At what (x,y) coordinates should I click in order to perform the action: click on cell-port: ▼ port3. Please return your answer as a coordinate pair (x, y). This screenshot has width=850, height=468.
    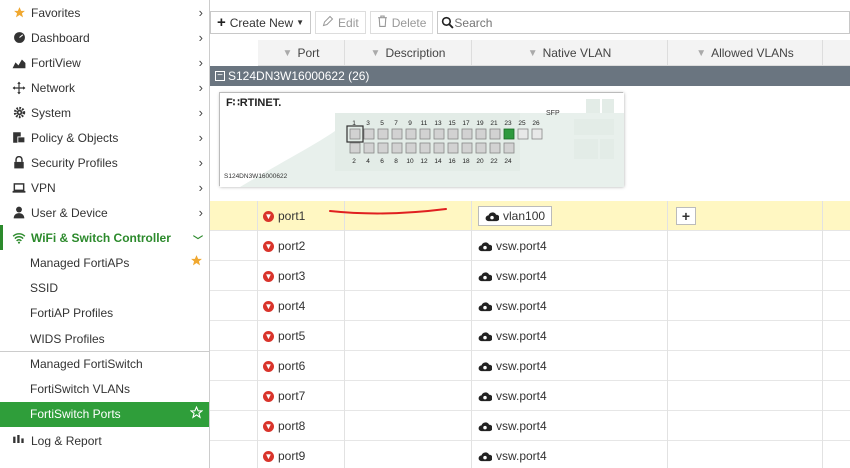
    Looking at the image, I should click on (301, 276).